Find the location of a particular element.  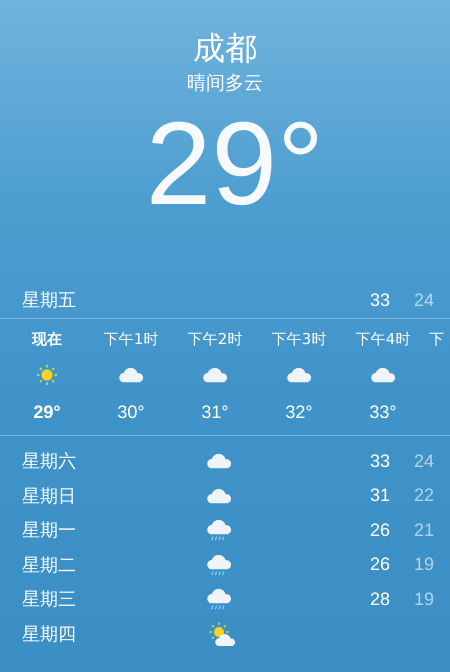

hour-temperature: 31° is located at coordinates (215, 412).